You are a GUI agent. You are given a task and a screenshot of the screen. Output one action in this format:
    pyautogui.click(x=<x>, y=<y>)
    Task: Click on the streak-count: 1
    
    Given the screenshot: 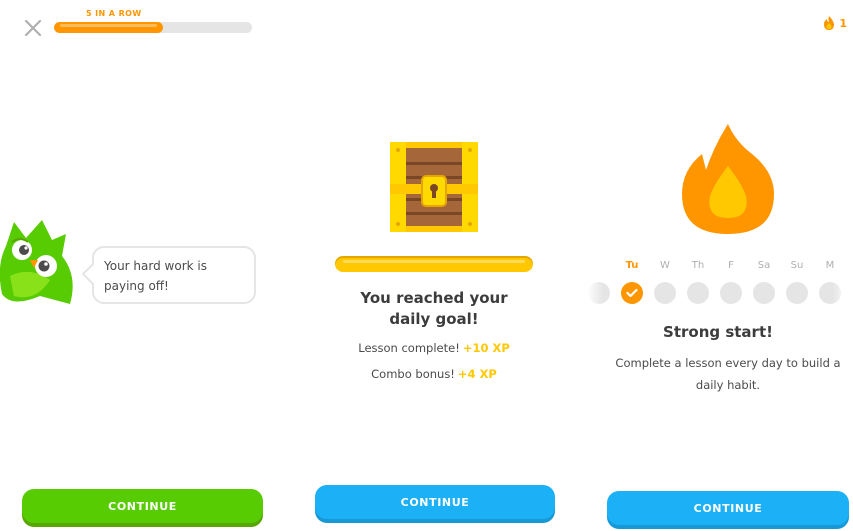 What is the action you would take?
    pyautogui.click(x=843, y=23)
    